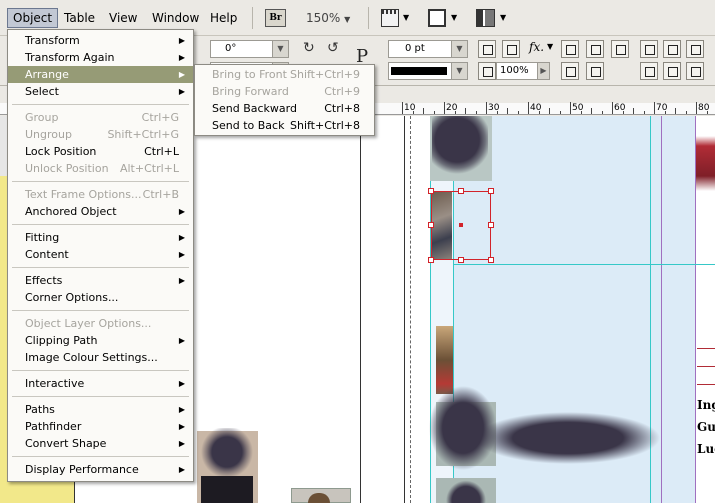  Describe the element at coordinates (284, 74) in the screenshot. I see `menu-item-bring-to-front: Bring to Front Shift+Ctrl+9` at that location.